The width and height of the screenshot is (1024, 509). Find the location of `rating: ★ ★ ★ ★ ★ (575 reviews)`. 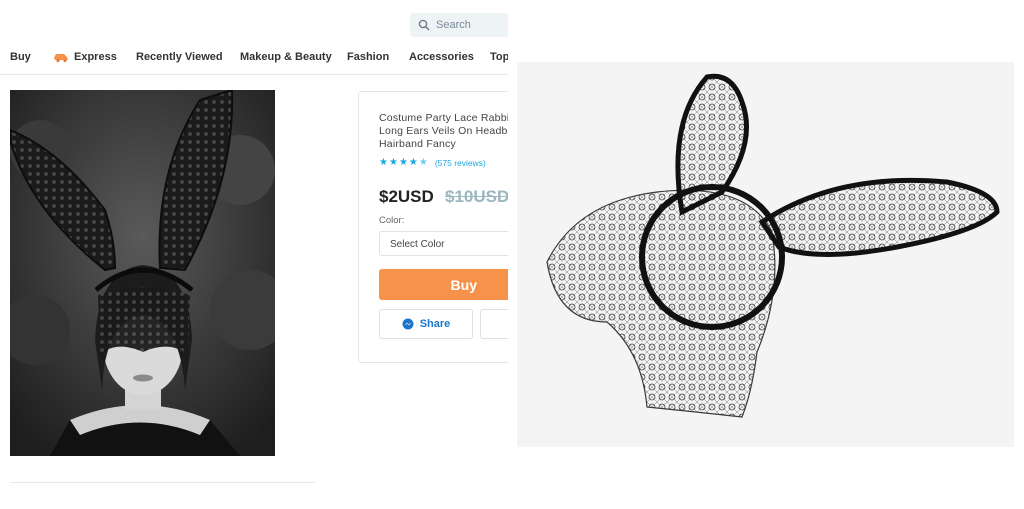

rating: ★ ★ ★ ★ ★ (575 reviews) is located at coordinates (432, 162).